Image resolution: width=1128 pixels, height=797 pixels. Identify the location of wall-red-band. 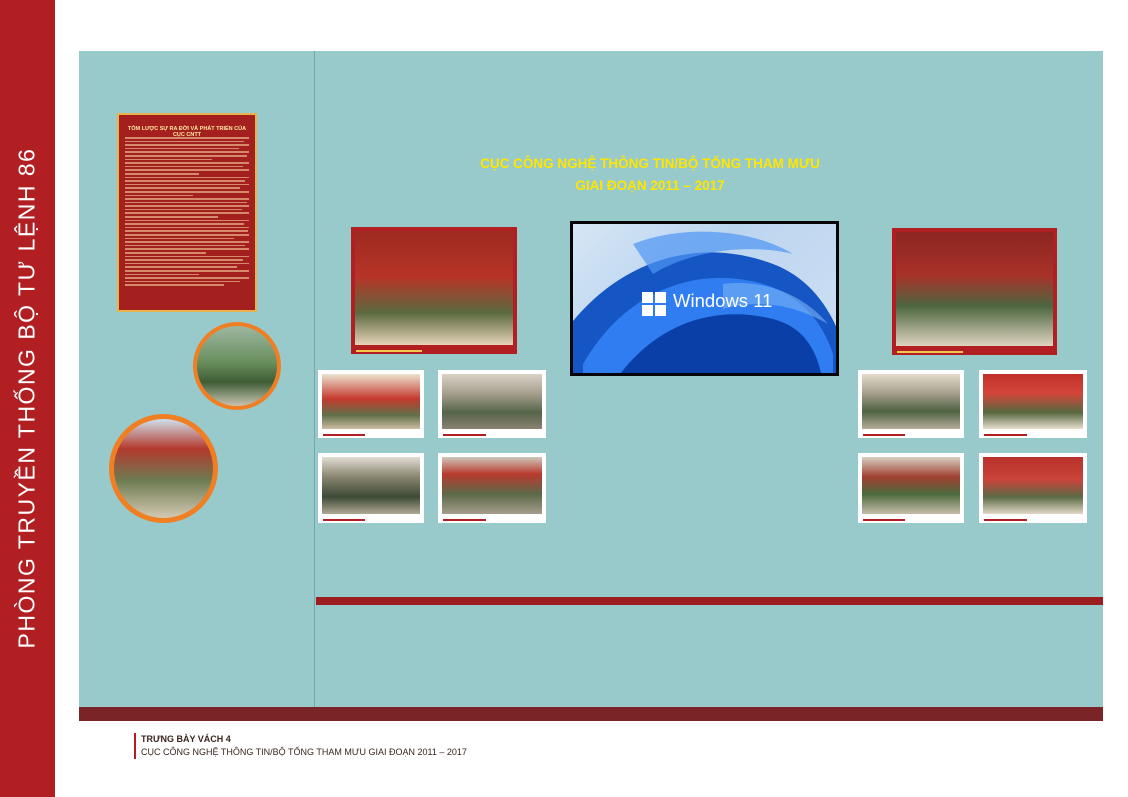
(709, 601).